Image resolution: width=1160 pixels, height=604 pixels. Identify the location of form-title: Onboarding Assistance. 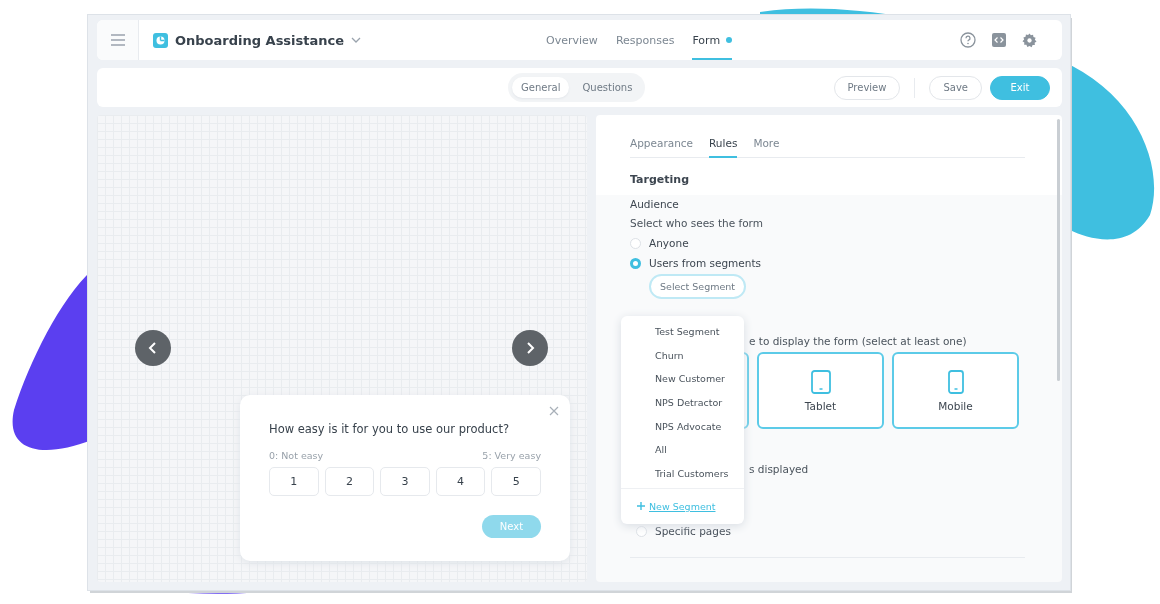
(260, 40).